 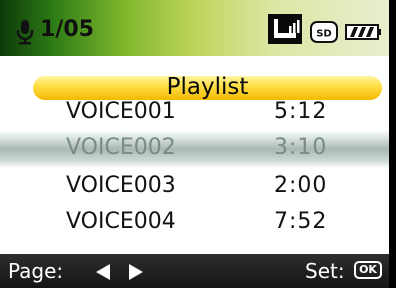 I want to click on file-duration: 2:00, so click(x=301, y=185).